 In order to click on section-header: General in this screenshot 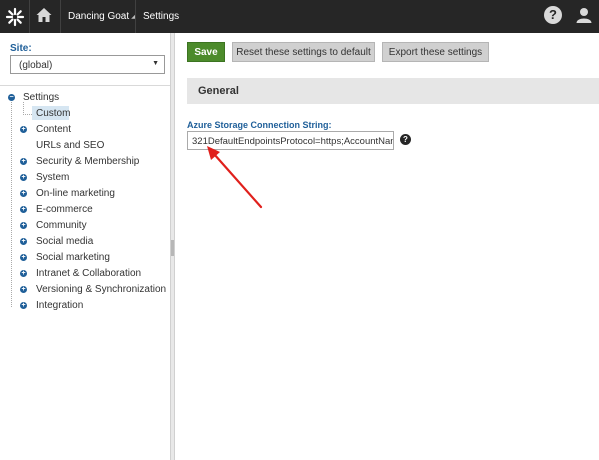, I will do `click(393, 91)`.